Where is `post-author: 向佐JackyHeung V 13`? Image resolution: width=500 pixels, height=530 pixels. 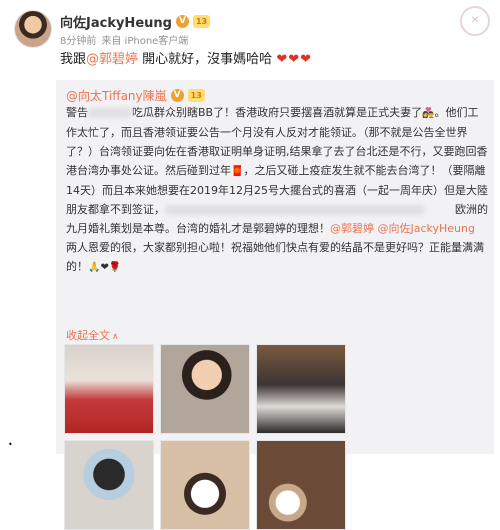 post-author: 向佐JackyHeung V 13 is located at coordinates (135, 21).